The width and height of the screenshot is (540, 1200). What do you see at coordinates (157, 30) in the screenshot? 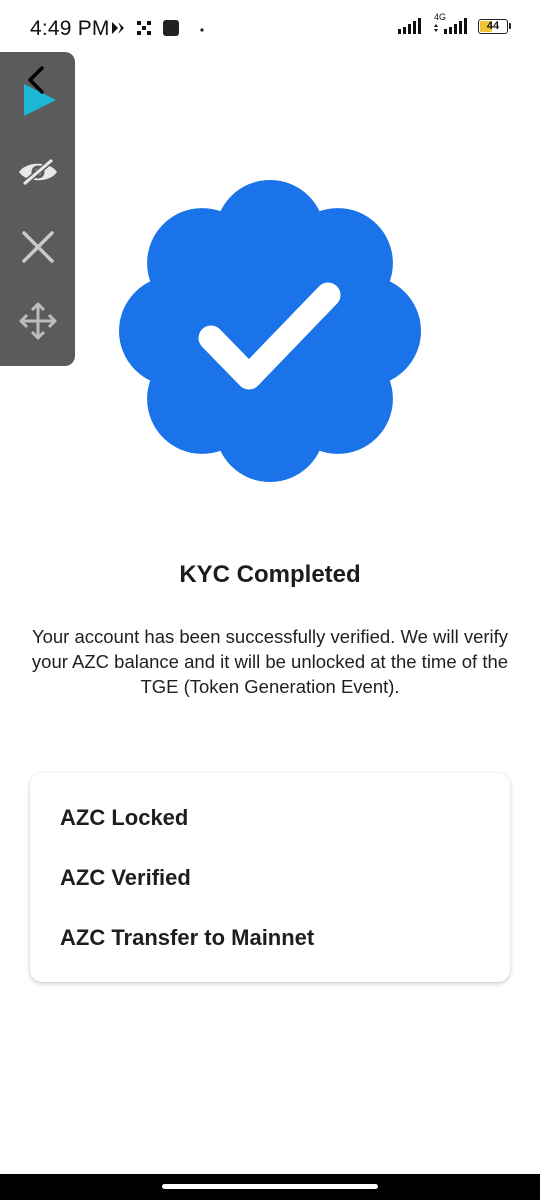
I see `notification-icons` at bounding box center [157, 30].